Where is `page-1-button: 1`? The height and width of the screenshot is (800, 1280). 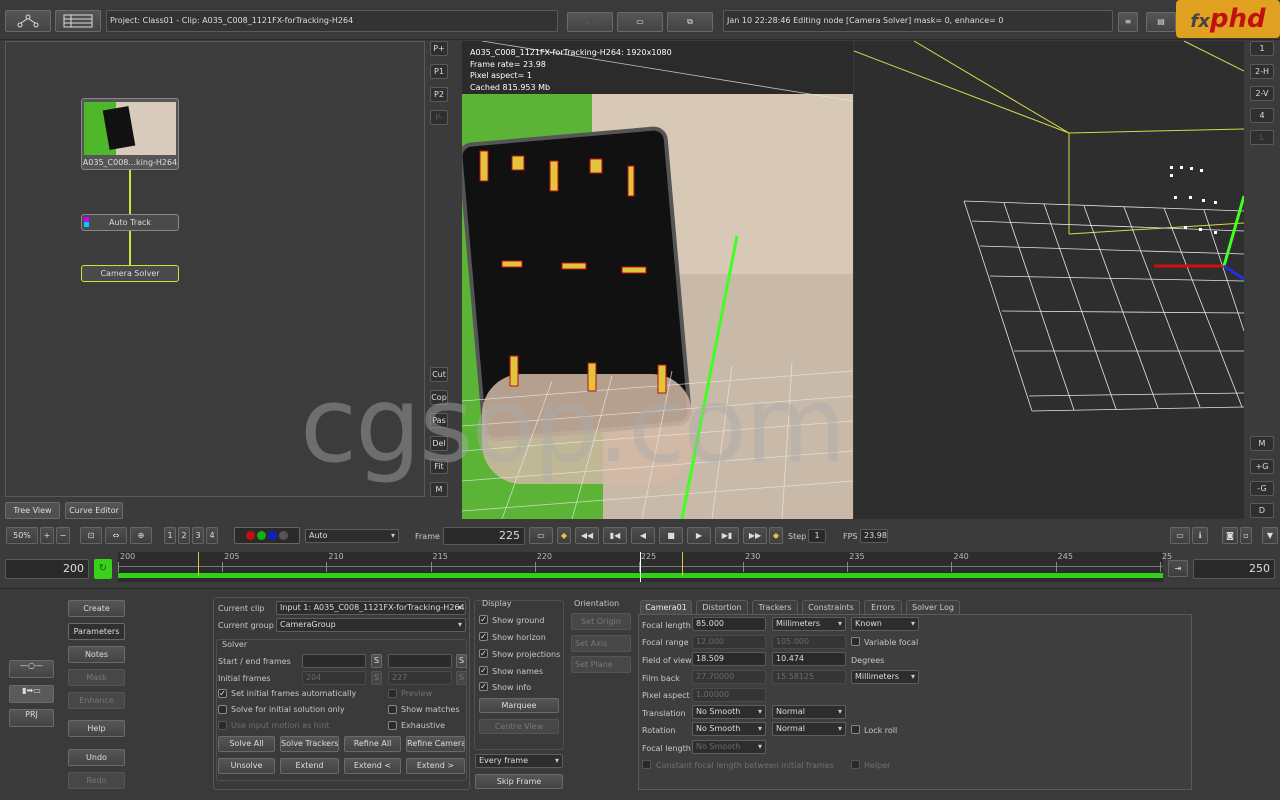 page-1-button: 1 is located at coordinates (170, 535).